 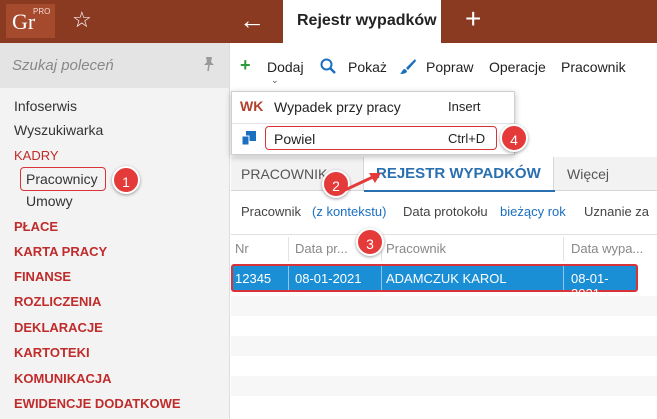 I want to click on employee-button: Pracownik, so click(x=593, y=67).